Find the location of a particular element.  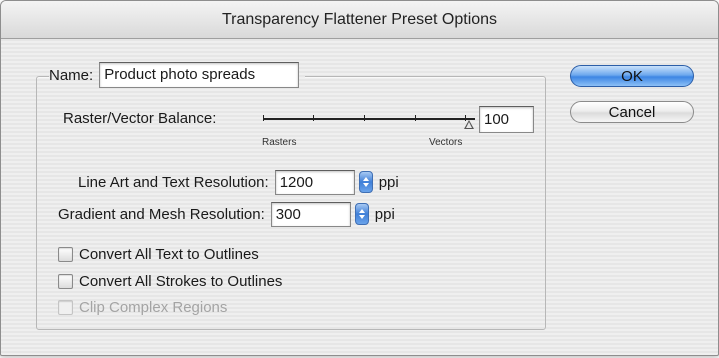

slider-track is located at coordinates (369, 119).